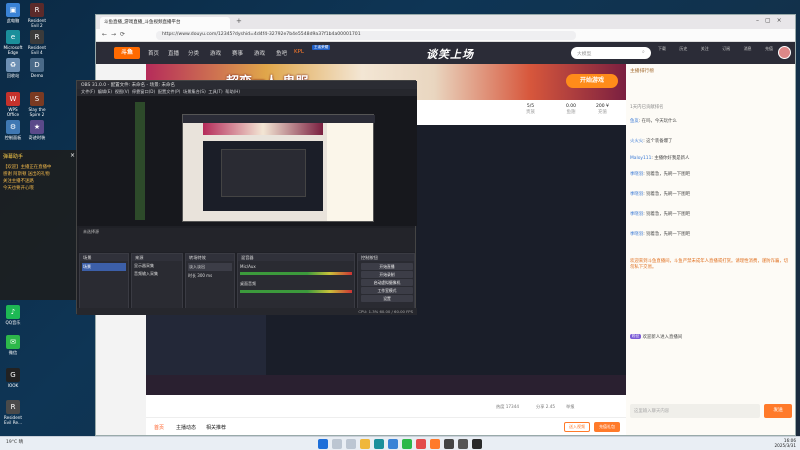  Describe the element at coordinates (772, 20) in the screenshot. I see `window-controls: –▢×` at that location.